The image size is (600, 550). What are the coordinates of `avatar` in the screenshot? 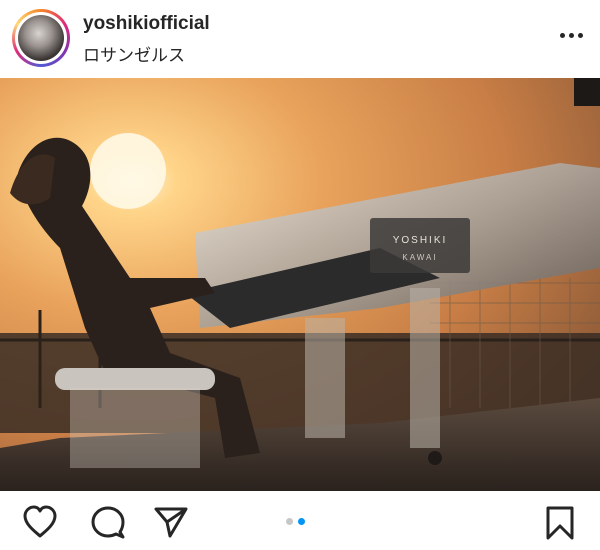 It's located at (41, 38).